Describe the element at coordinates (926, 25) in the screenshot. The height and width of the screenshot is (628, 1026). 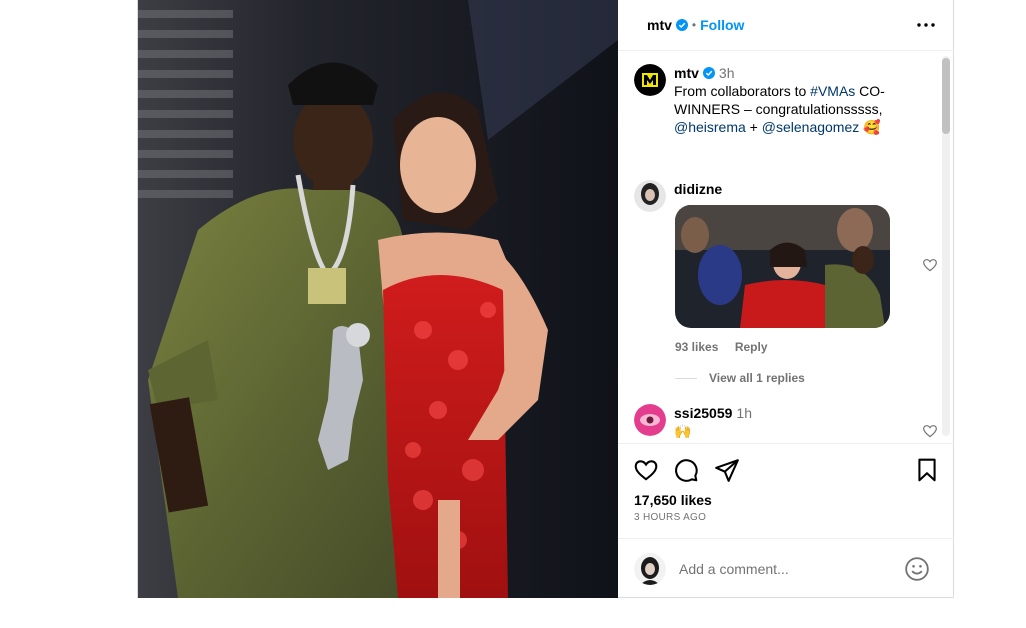
I see `more-options-icon` at that location.